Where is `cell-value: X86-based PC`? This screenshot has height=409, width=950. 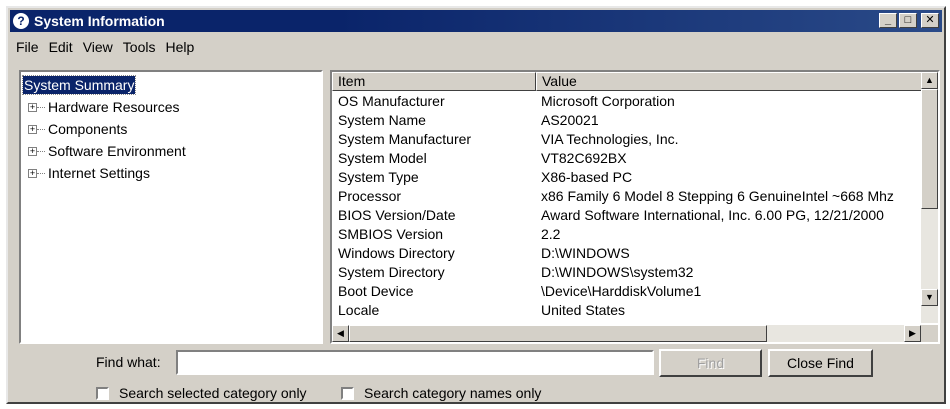 cell-value: X86-based PC is located at coordinates (587, 177).